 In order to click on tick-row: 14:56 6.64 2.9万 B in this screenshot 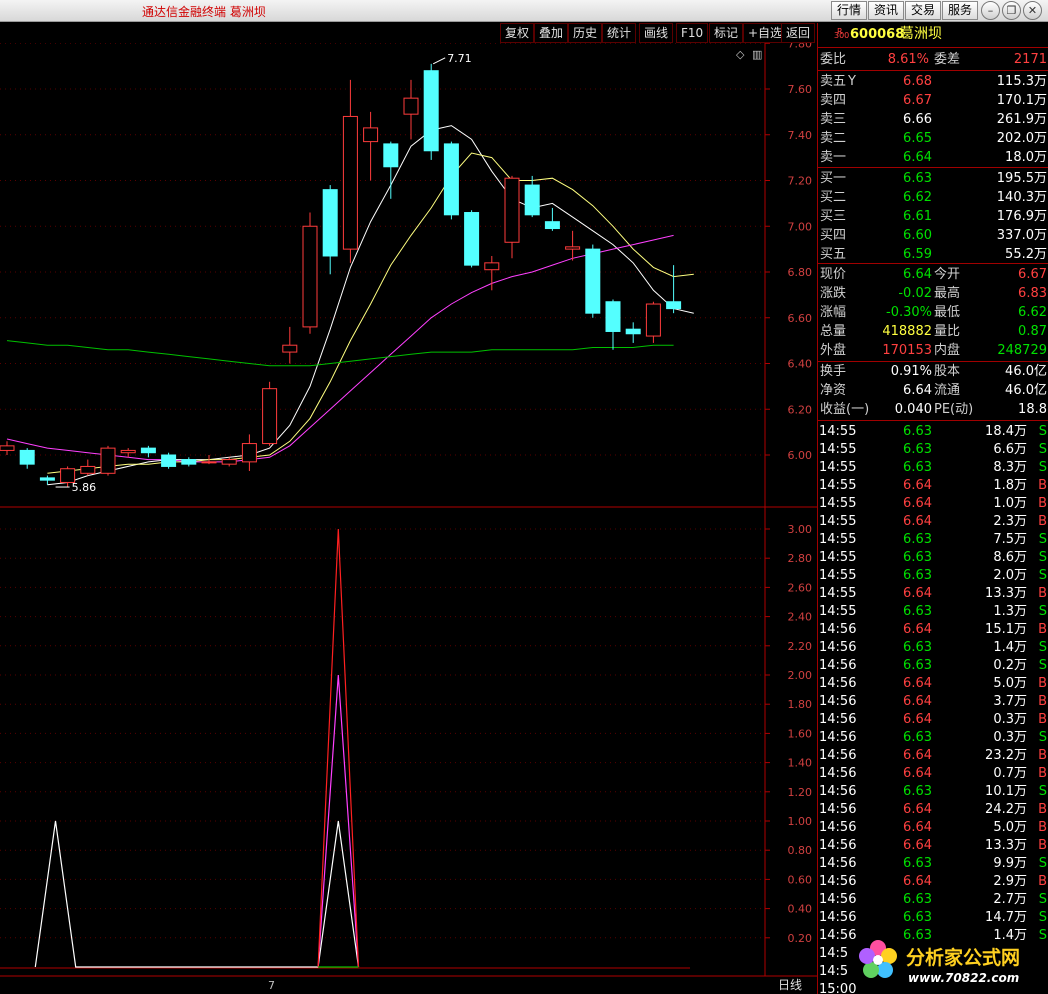, I will do `click(933, 882)`.